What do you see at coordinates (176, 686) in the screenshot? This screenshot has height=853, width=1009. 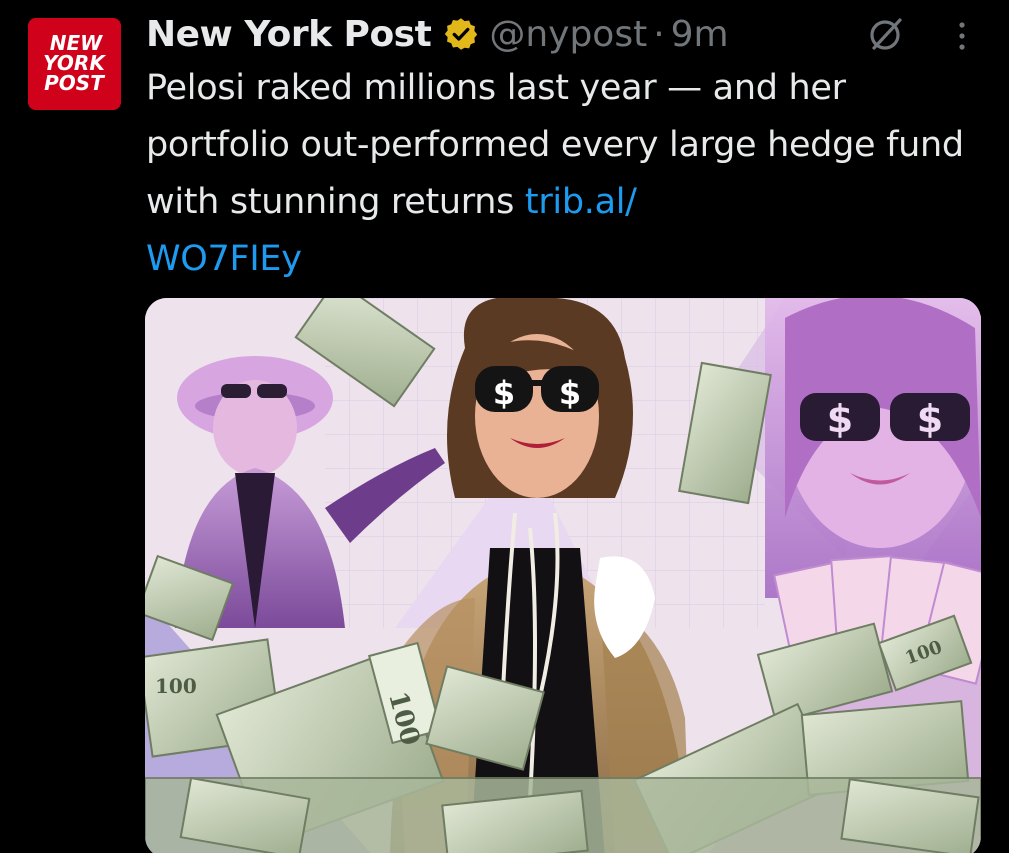 I see `bill-label-2: 100` at bounding box center [176, 686].